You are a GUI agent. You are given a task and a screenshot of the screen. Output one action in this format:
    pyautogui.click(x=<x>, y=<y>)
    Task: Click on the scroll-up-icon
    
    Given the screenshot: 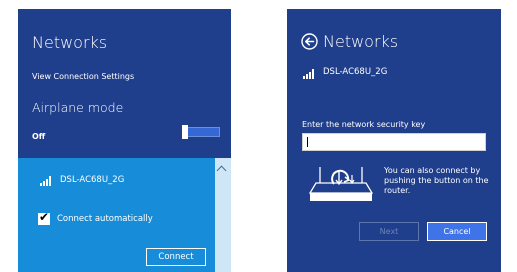 What is the action you would take?
    pyautogui.click(x=221, y=170)
    